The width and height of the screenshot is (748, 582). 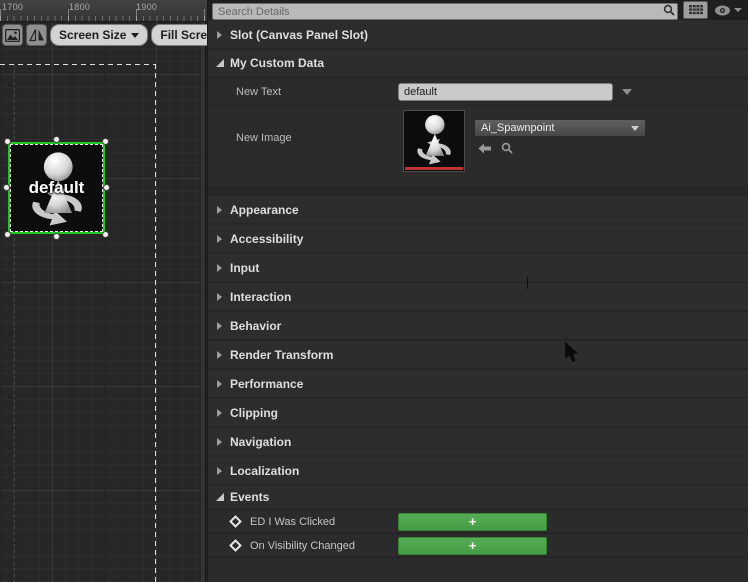 What do you see at coordinates (80, 7) in the screenshot?
I see `ruler-label: 1800` at bounding box center [80, 7].